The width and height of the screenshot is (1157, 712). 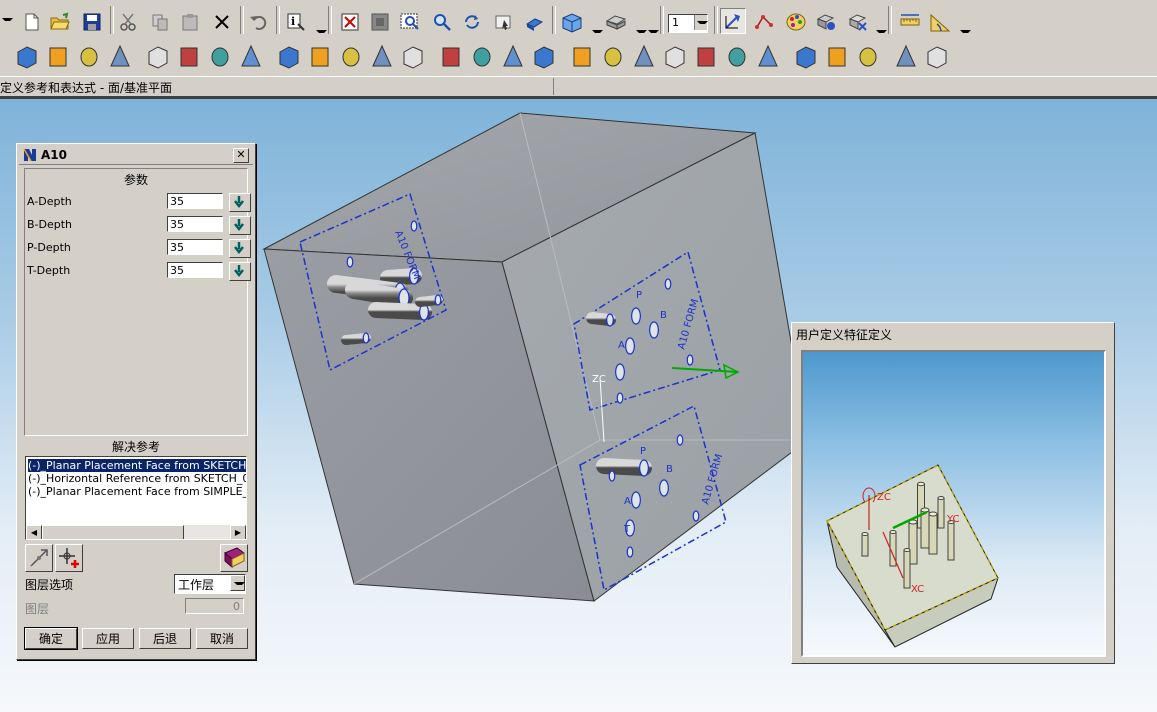 I want to click on cut-icon, so click(x=128, y=22).